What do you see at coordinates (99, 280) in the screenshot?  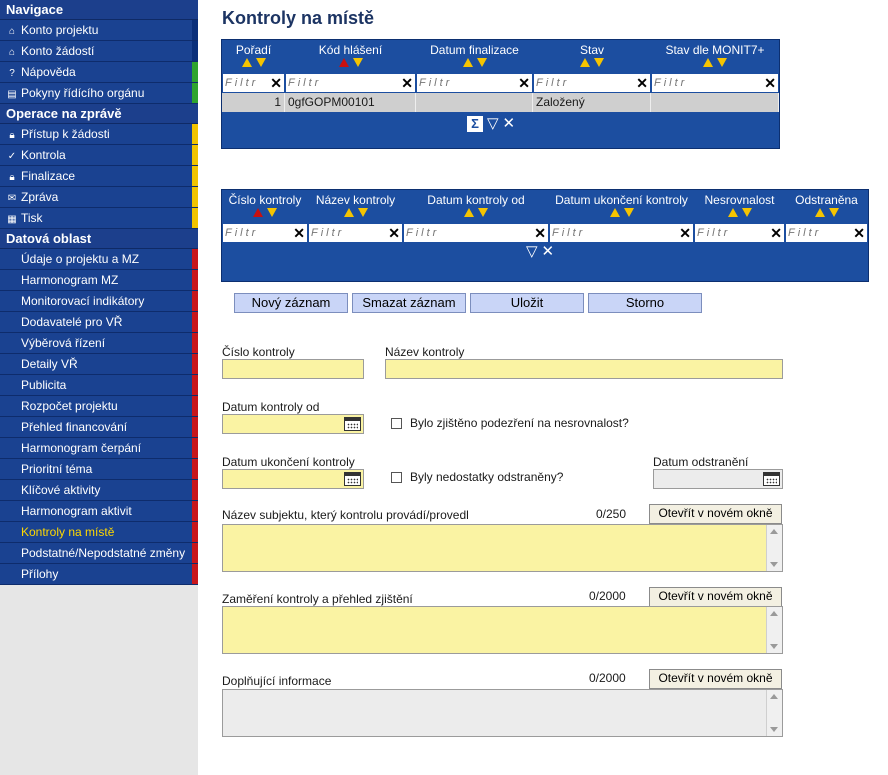 I see `sidebar-item-harmonogram-mz: Harmonogram MZ` at bounding box center [99, 280].